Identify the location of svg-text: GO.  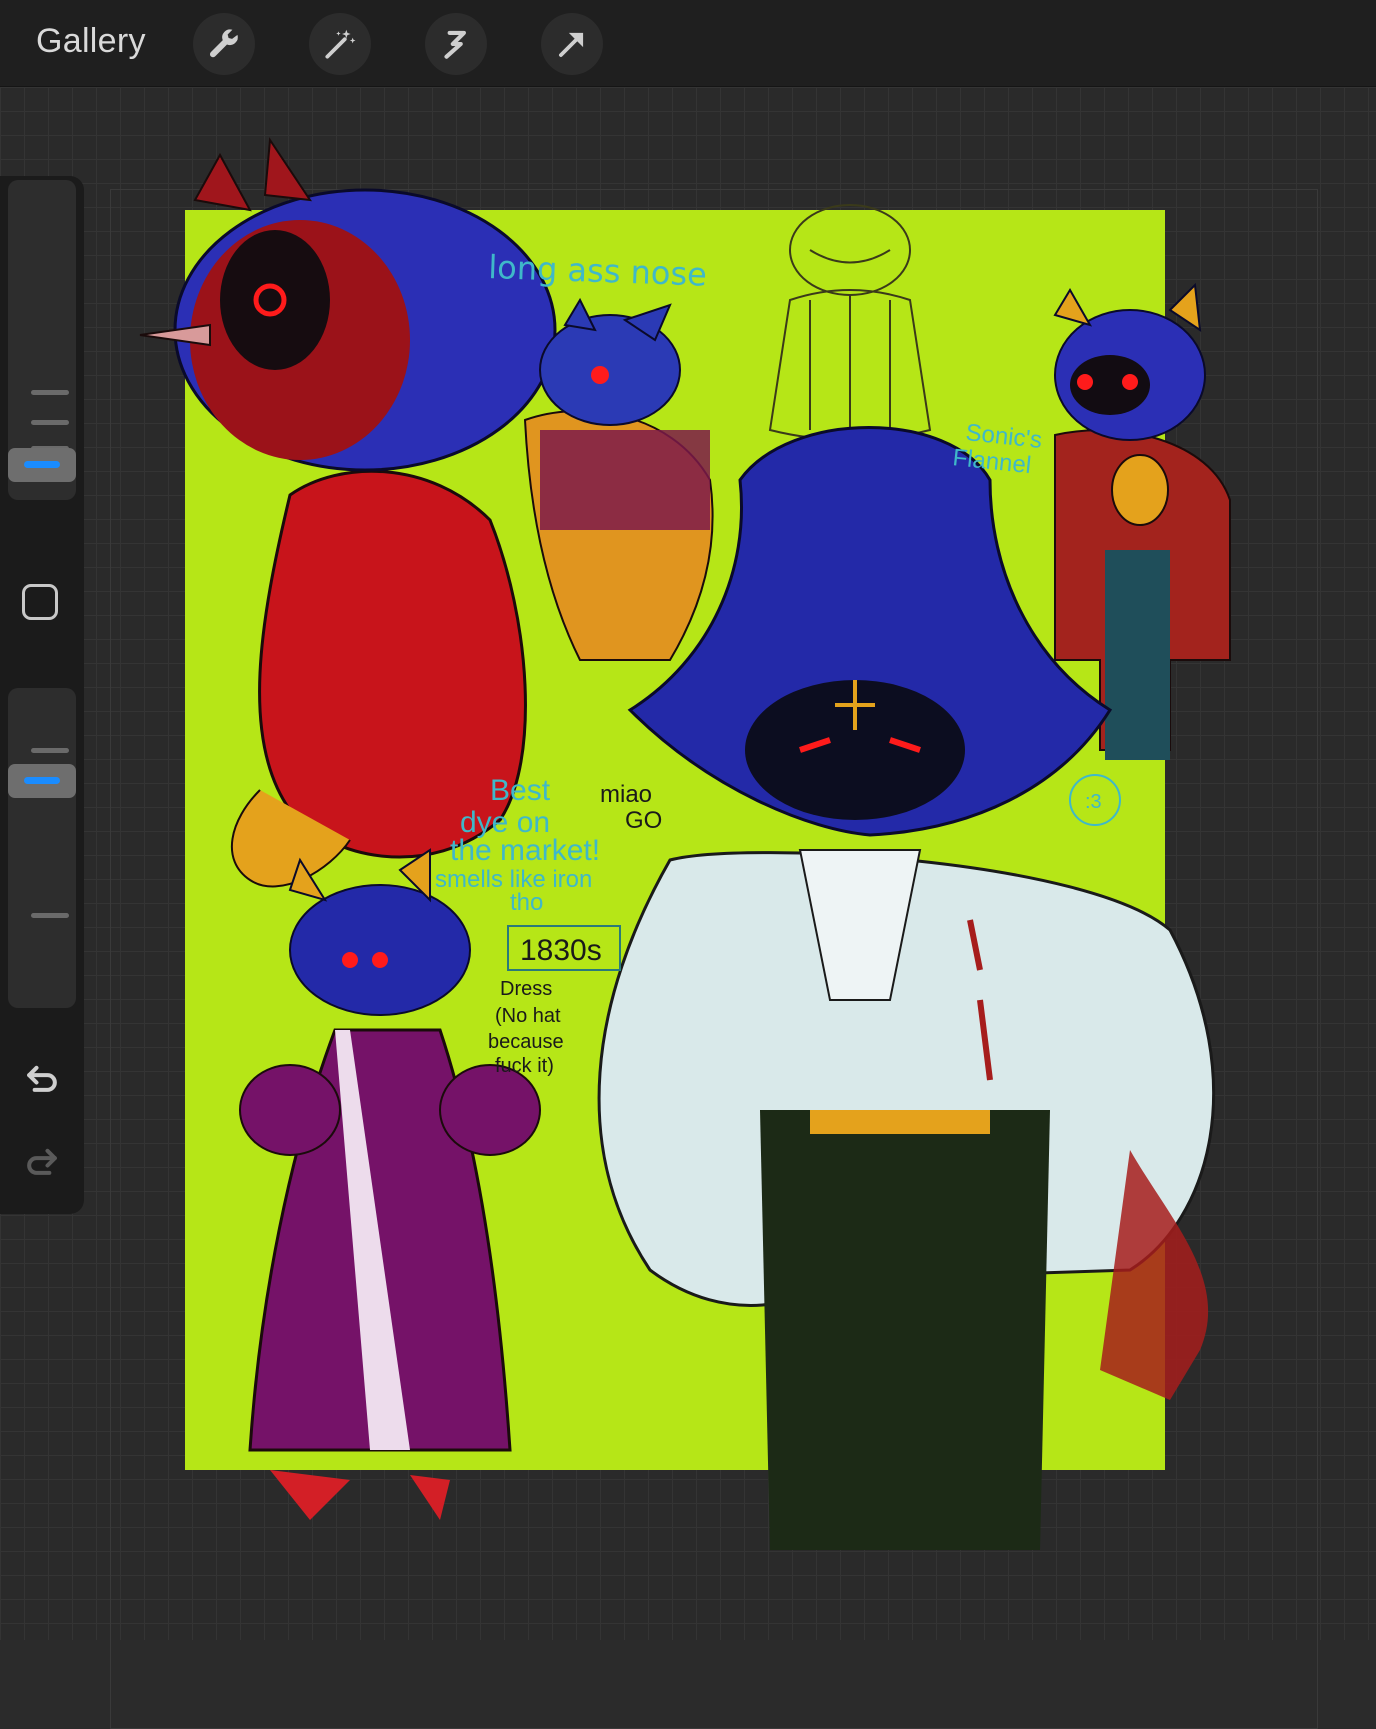
(643, 820).